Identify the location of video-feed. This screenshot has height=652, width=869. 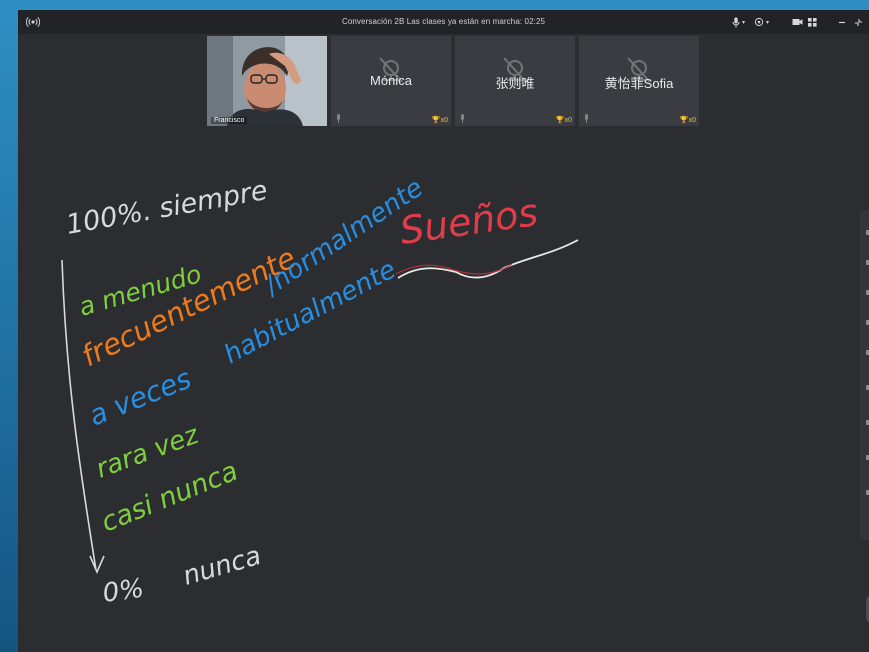
(267, 81).